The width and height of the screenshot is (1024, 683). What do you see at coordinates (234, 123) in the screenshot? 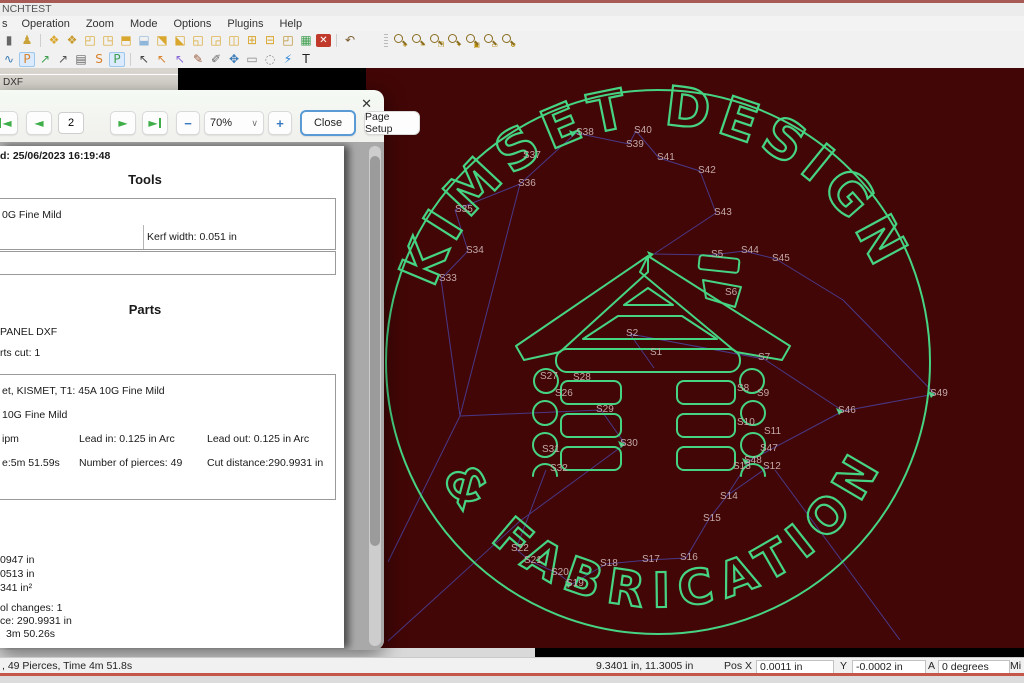
I see `zoom-level-select: 70% ∨` at bounding box center [234, 123].